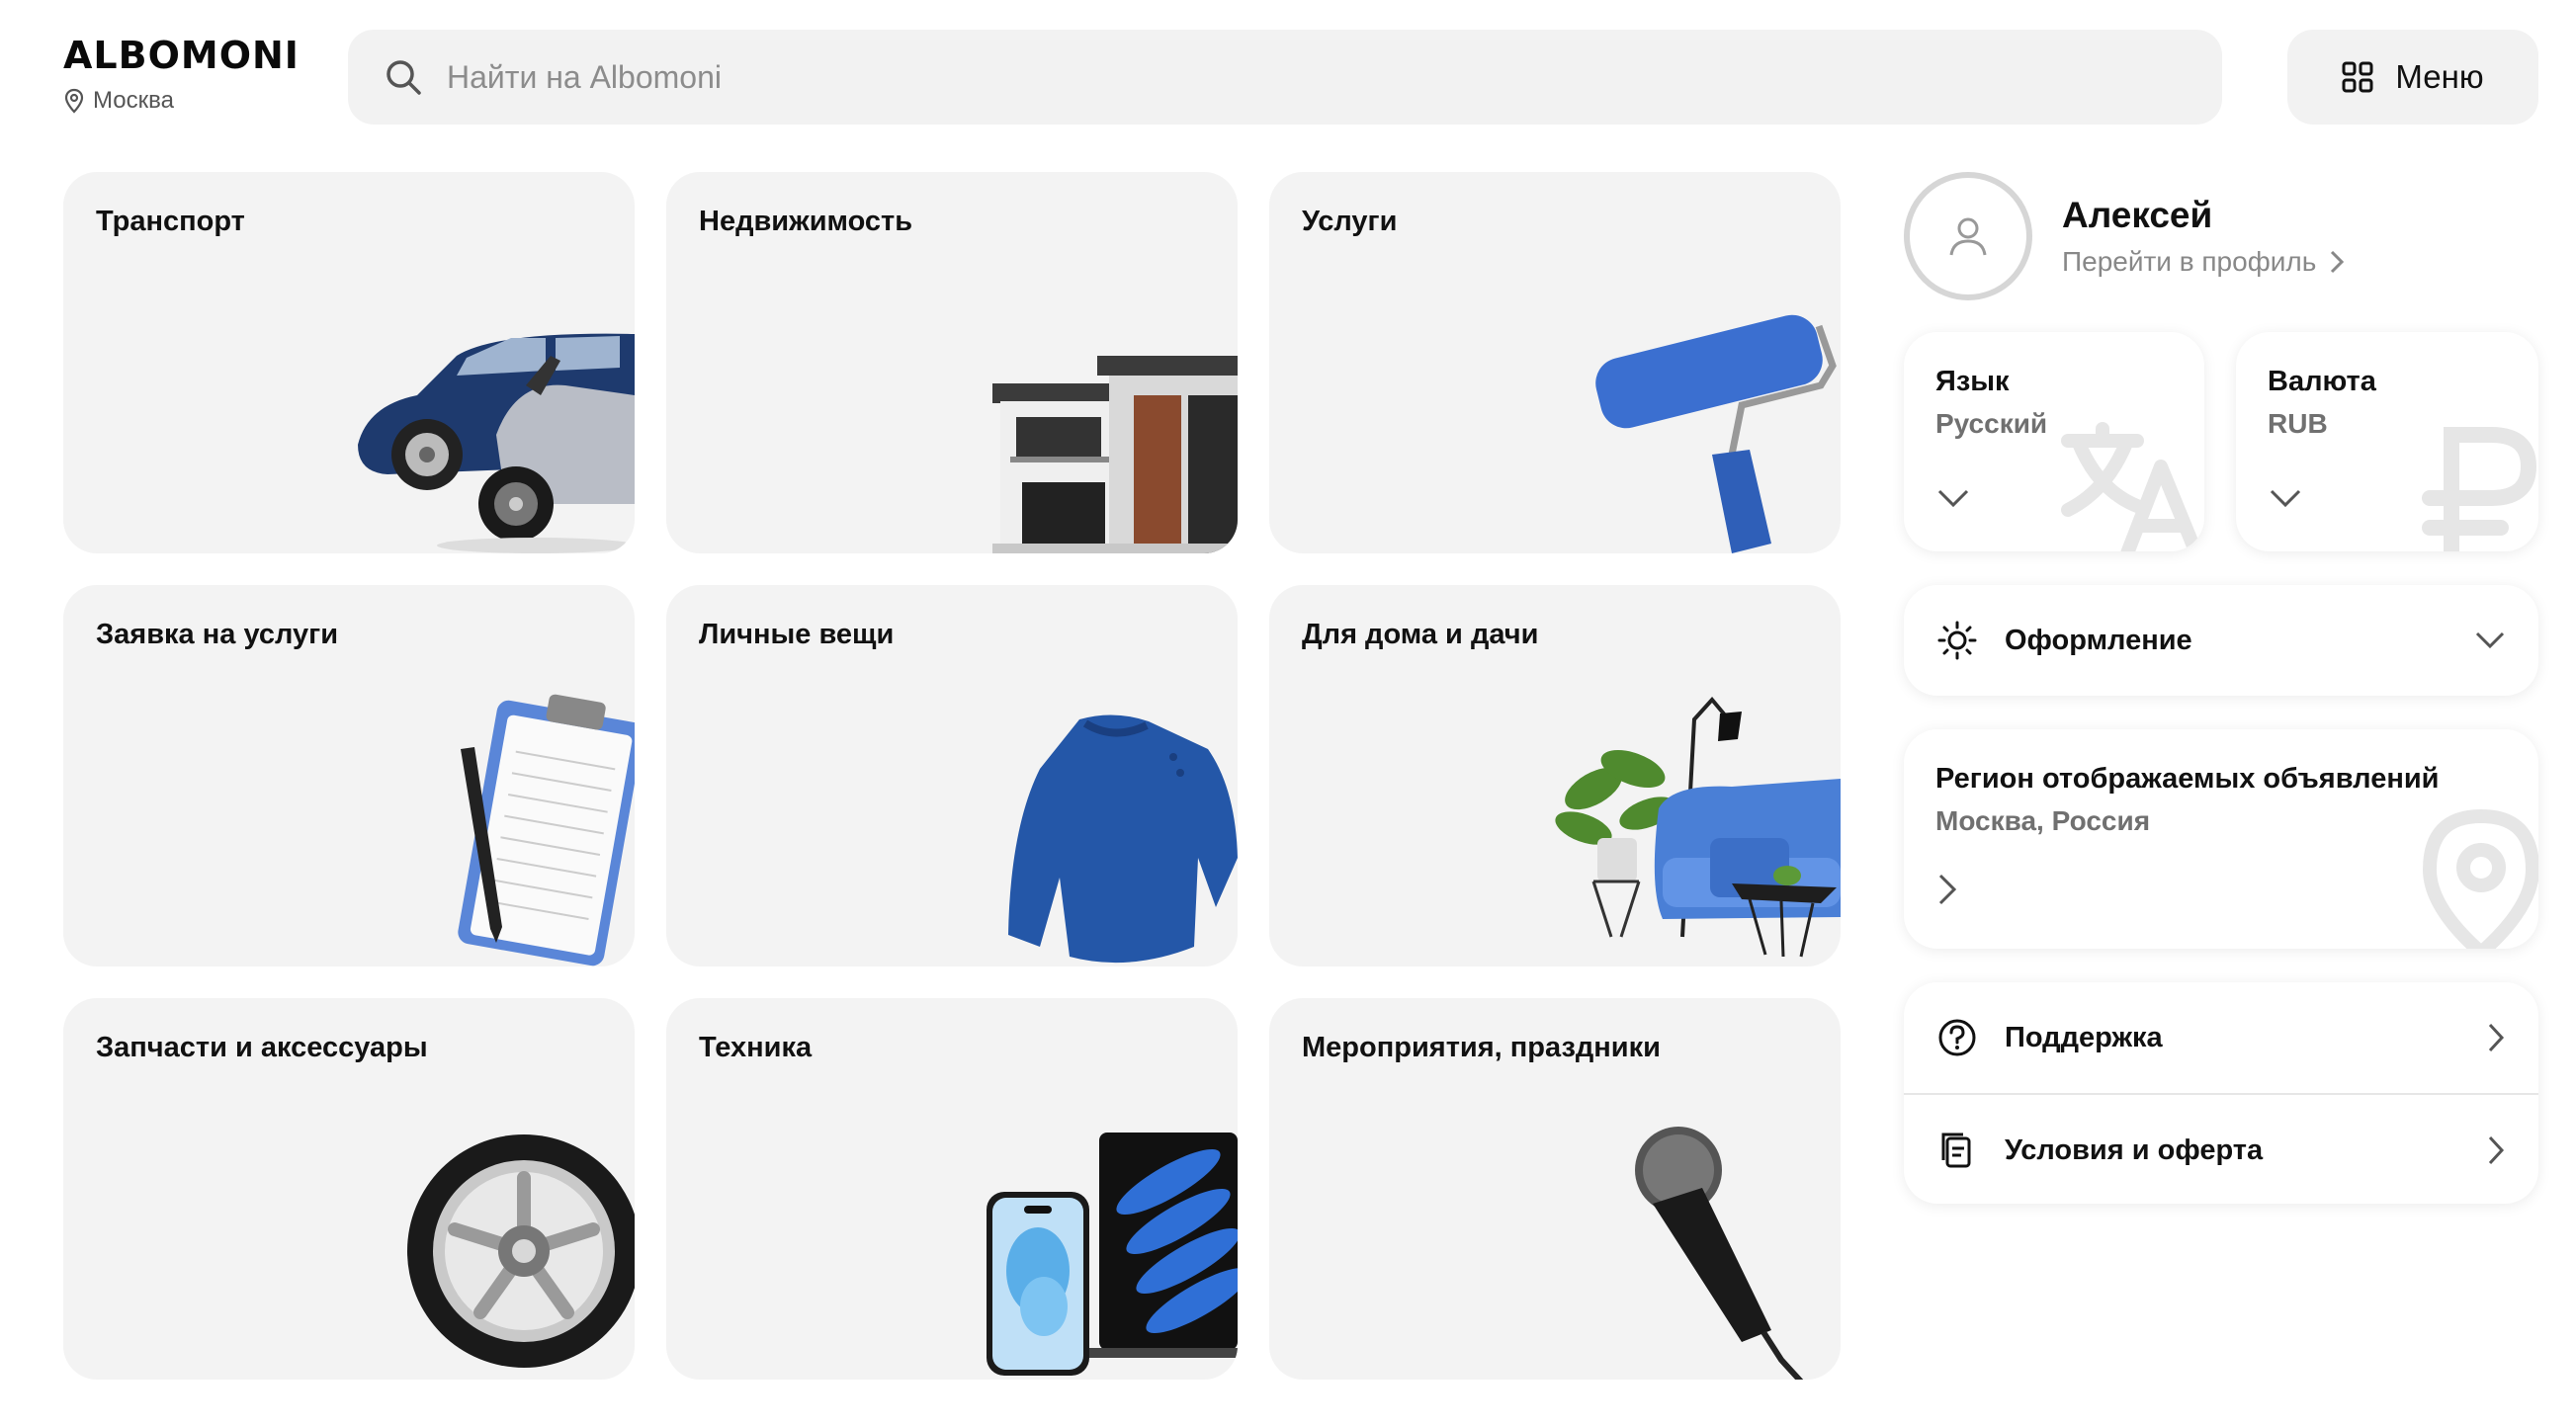 This screenshot has height=1427, width=2576. Describe the element at coordinates (170, 221) in the screenshot. I see `category-title: Транспорт` at that location.